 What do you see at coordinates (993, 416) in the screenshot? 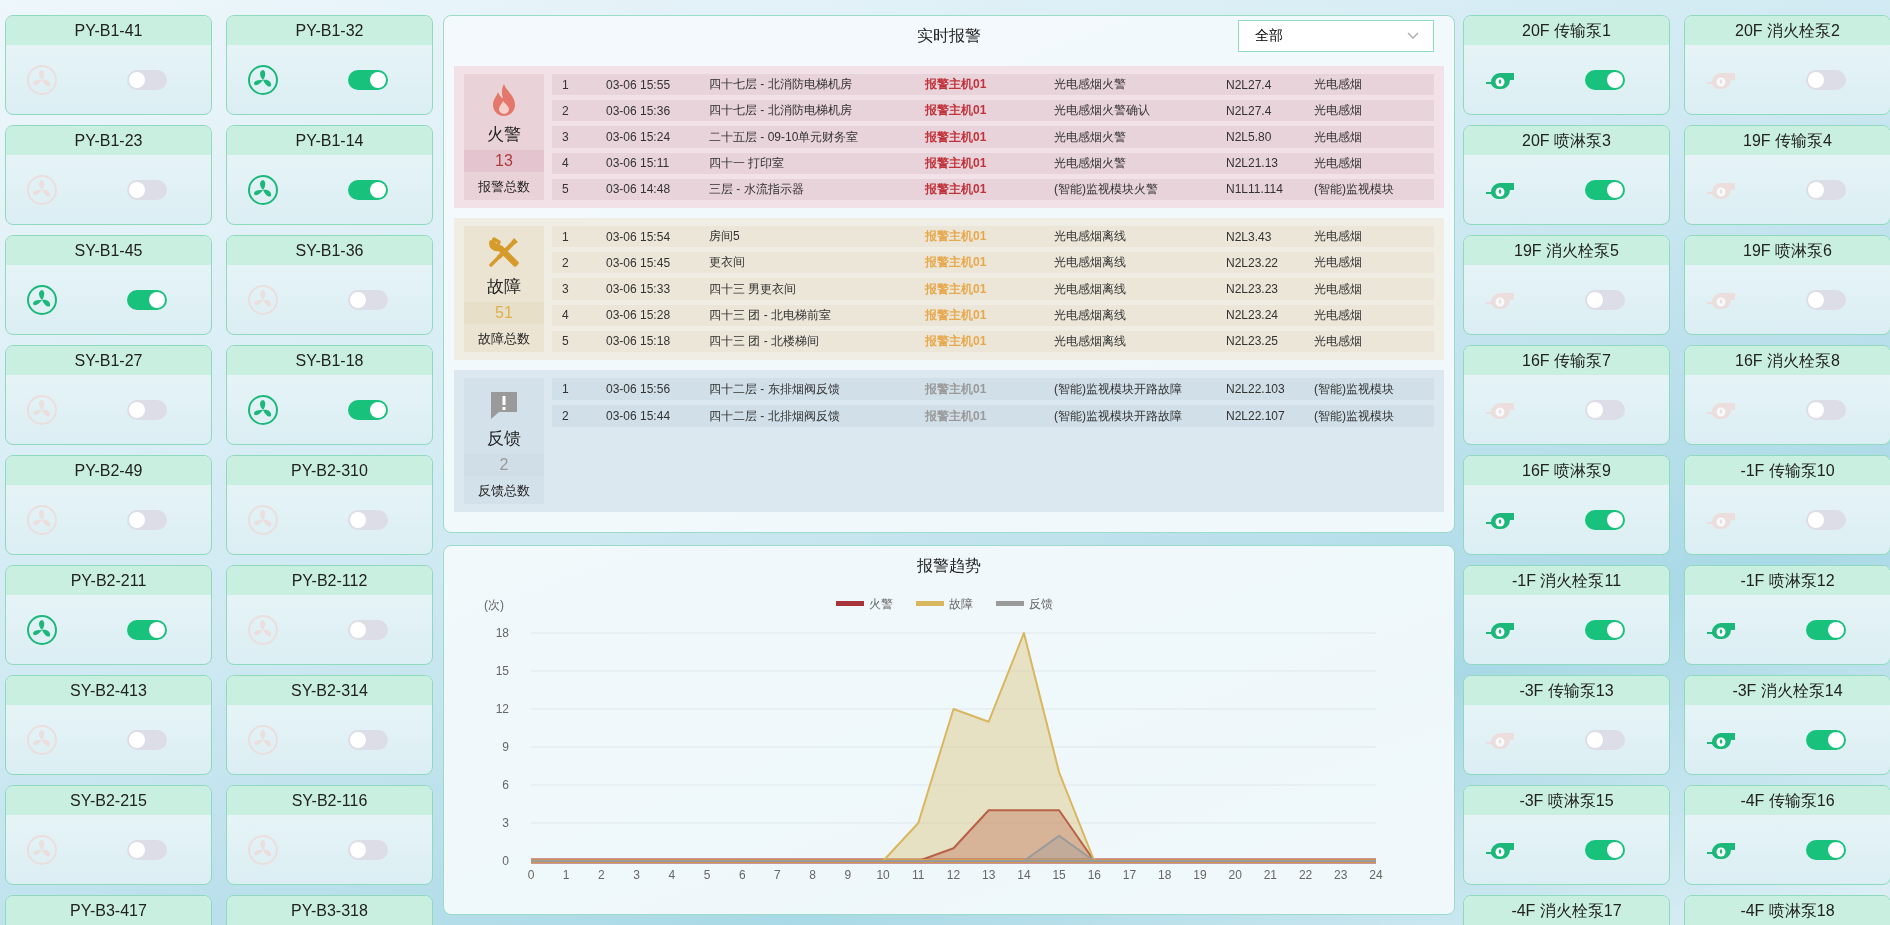
I see `alarm-row: 2 03-06 15:44 四十二层 - 北排烟阀反馈 报警主机01 (智能)监视模块开路故障 N2L22.107 (智能)监视模块` at bounding box center [993, 416].